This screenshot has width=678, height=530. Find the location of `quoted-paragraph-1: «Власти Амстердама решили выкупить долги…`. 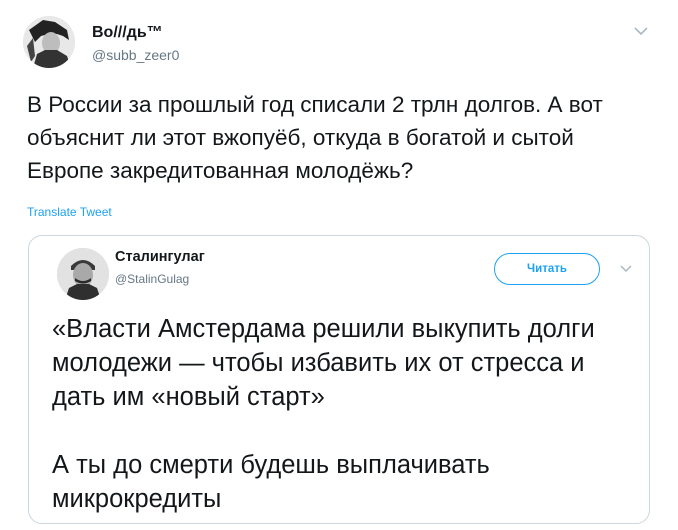

quoted-paragraph-1: «Власти Амстердама решили выкупить долги… is located at coordinates (323, 363).